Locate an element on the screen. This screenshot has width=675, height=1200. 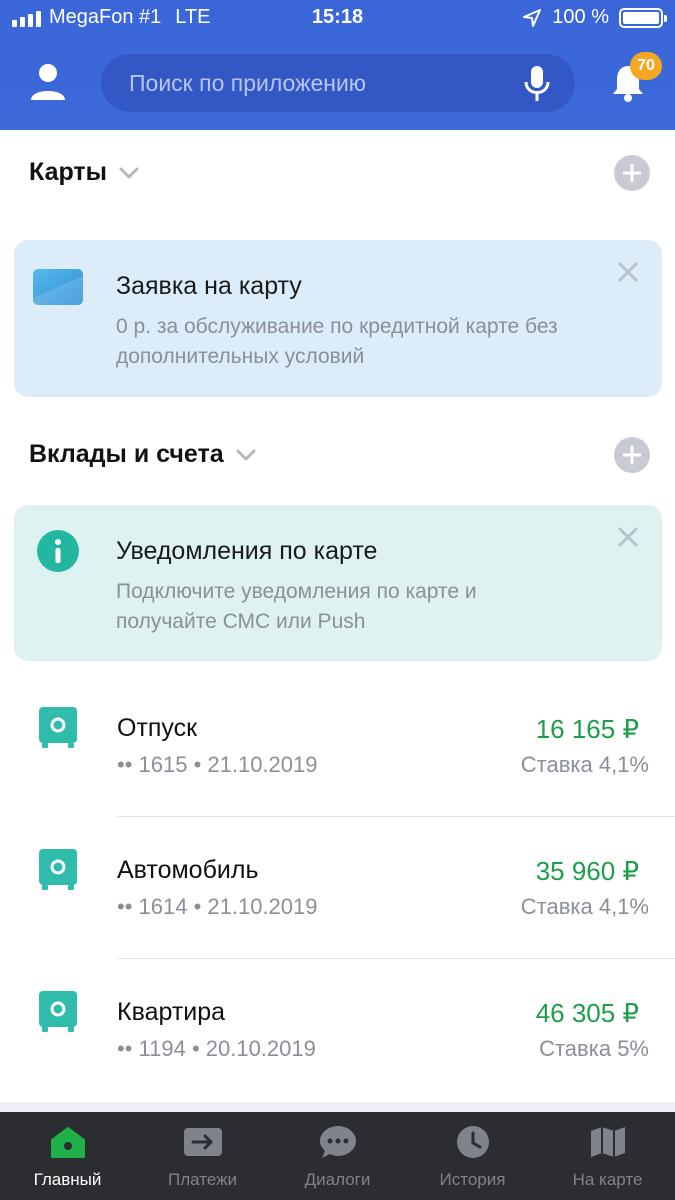
home-icon is located at coordinates (67, 1142).